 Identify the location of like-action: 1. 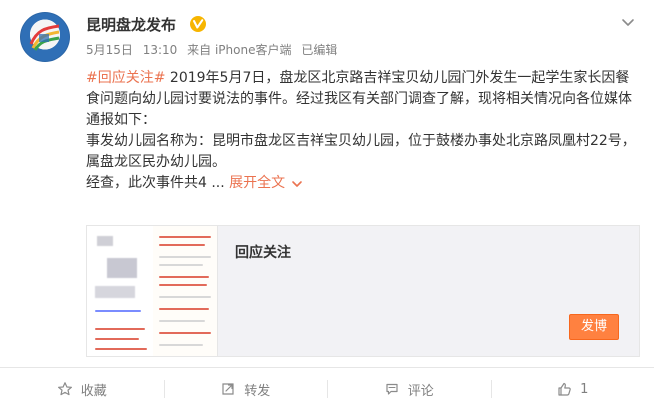
(572, 389).